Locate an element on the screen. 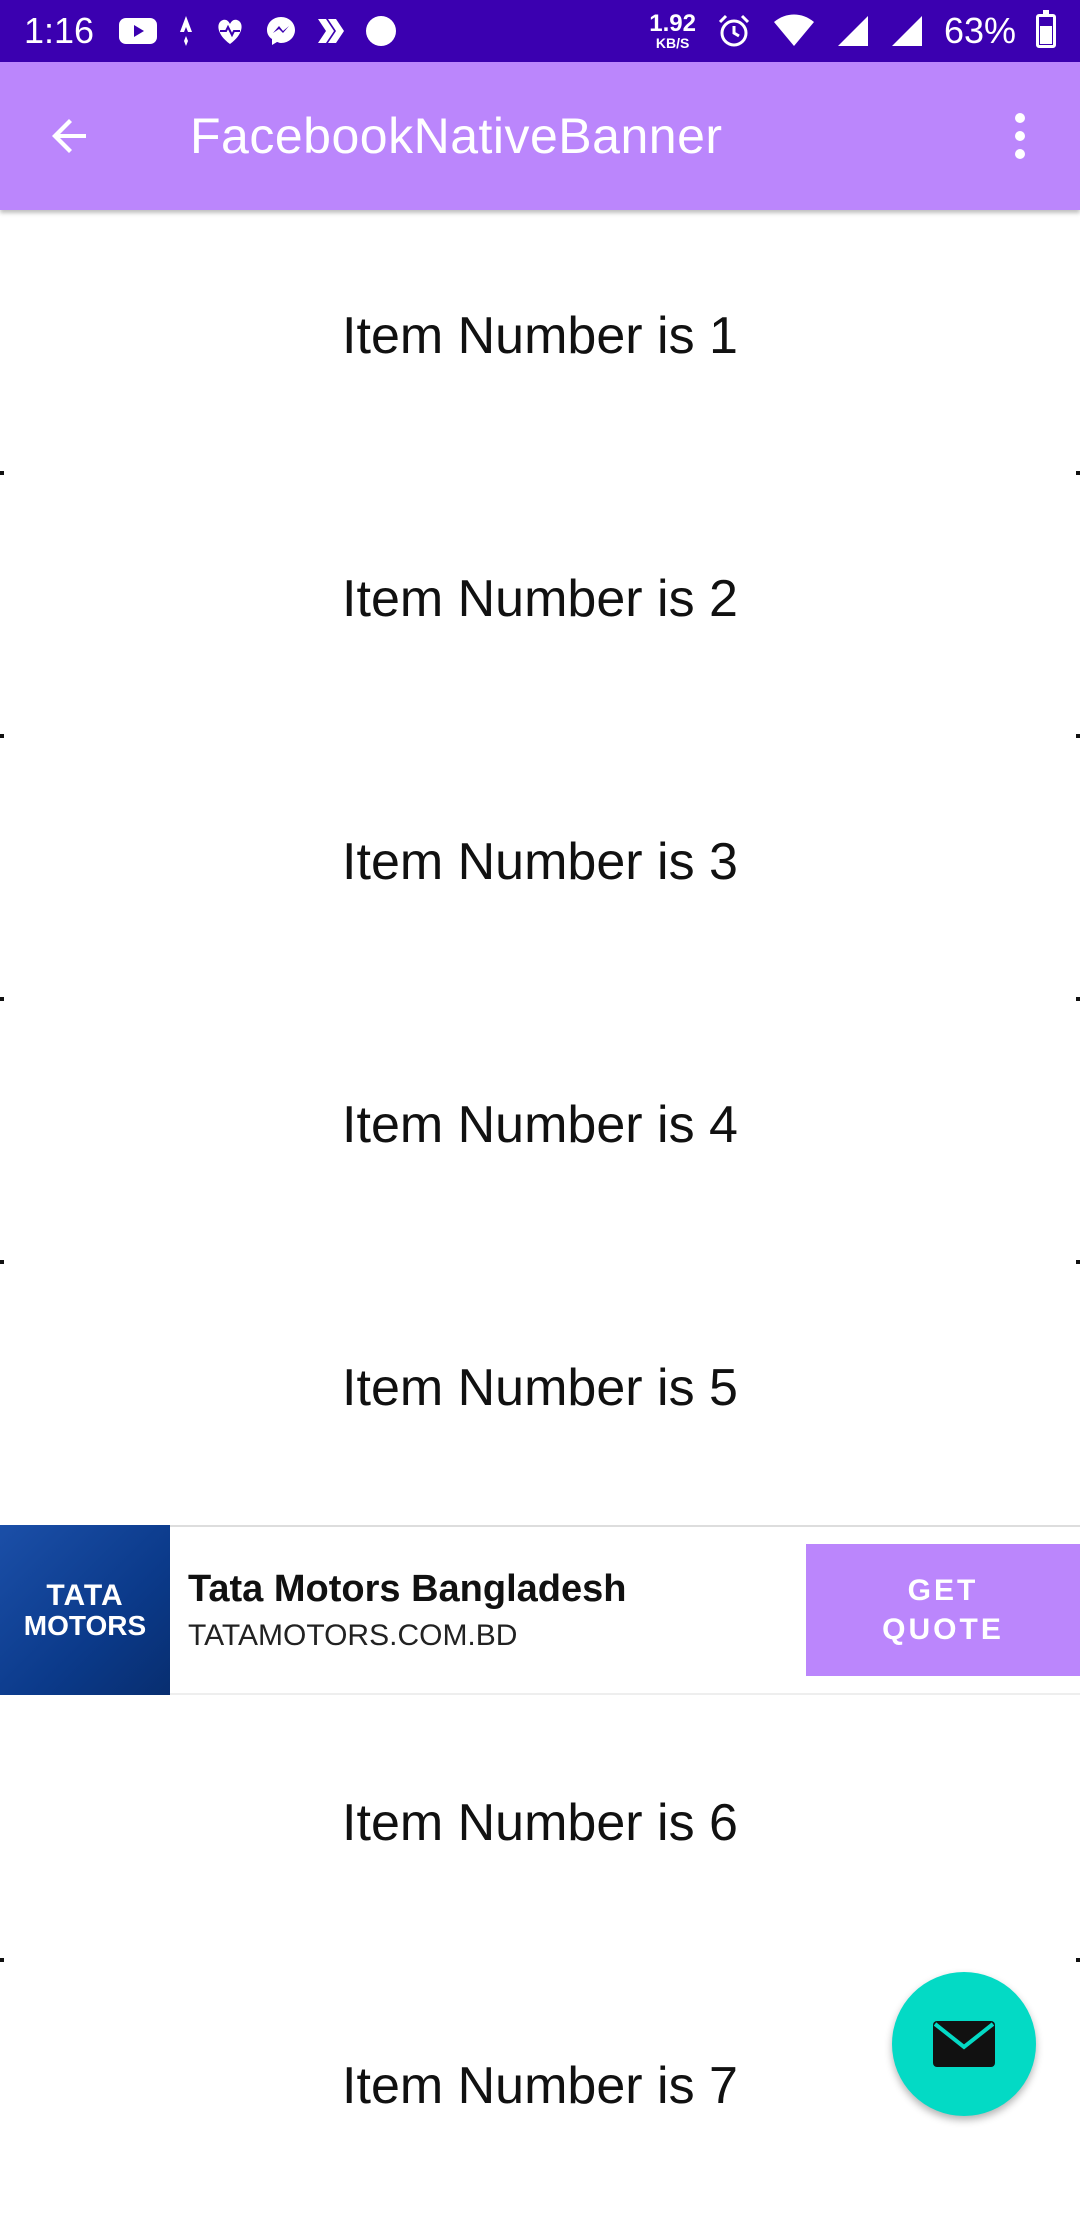 This screenshot has height=2223, width=1080. arrow-back-icon is located at coordinates (69, 136).